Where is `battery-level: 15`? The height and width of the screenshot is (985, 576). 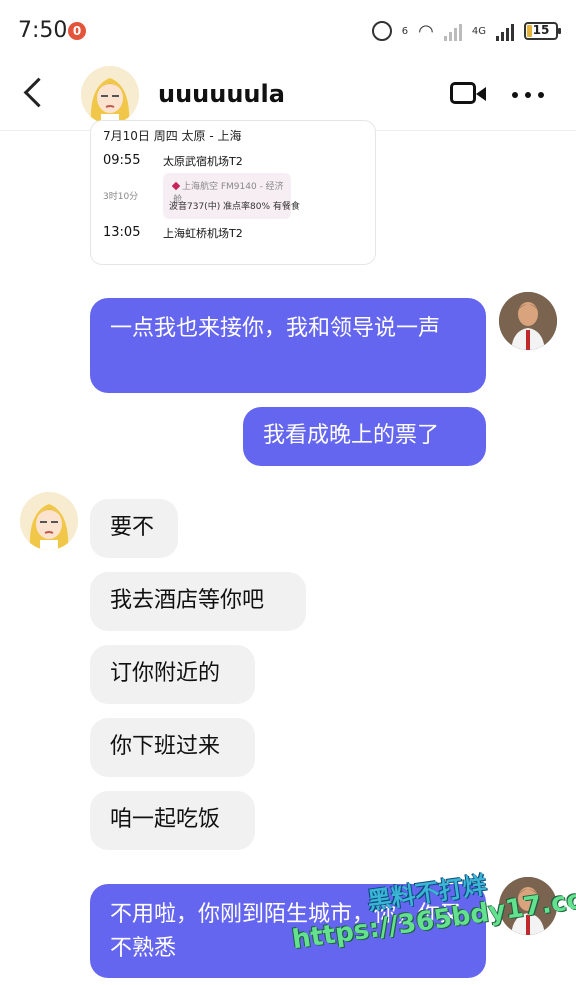
battery-level: 15 is located at coordinates (541, 30).